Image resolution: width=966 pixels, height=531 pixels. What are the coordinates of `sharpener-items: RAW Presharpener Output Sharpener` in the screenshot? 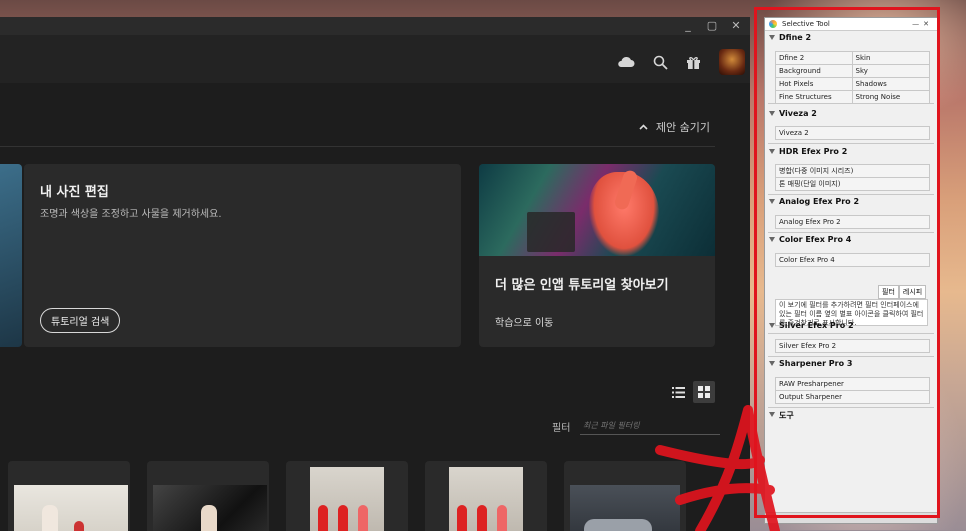 It's located at (852, 390).